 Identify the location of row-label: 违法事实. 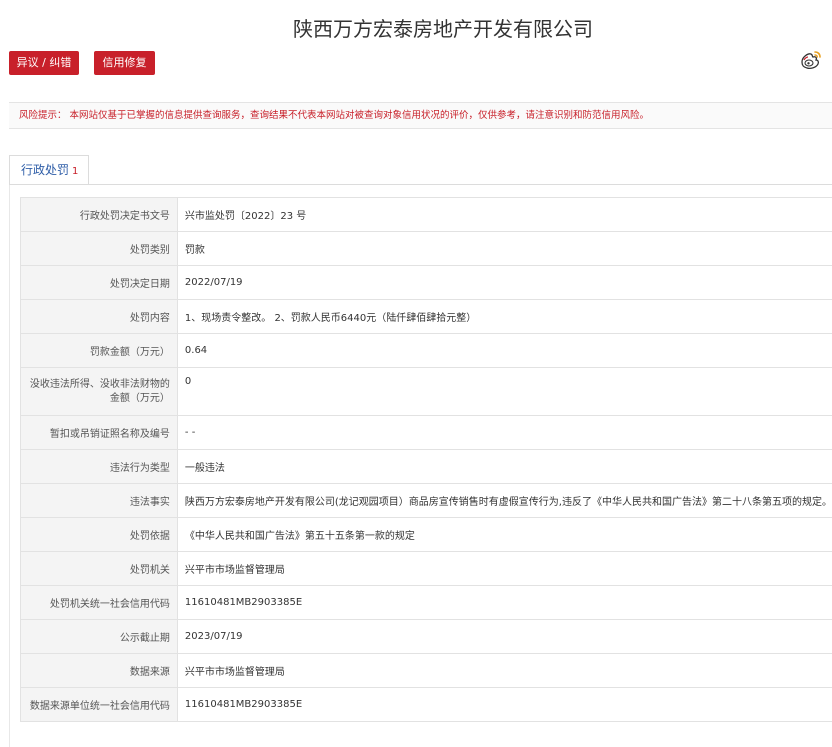
(99, 500).